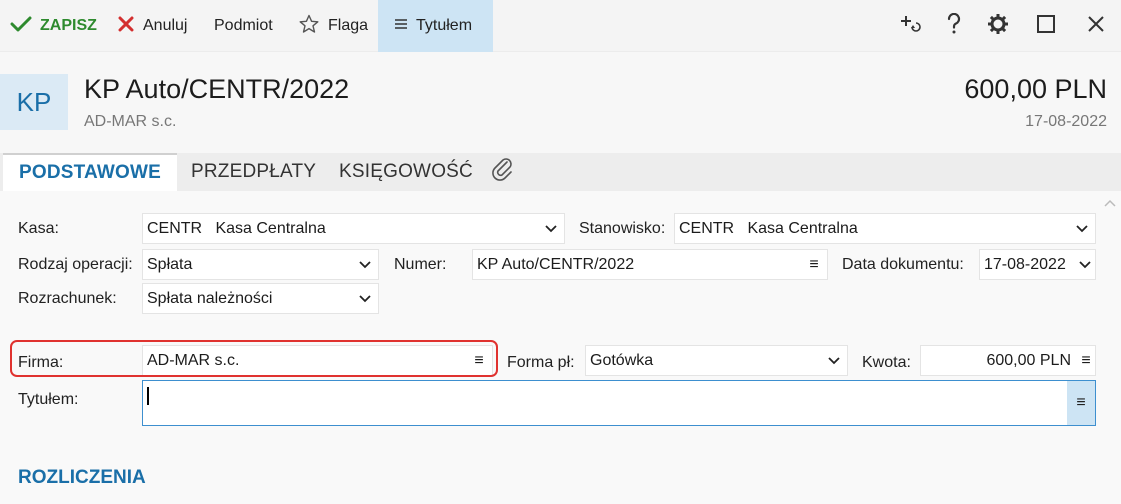  What do you see at coordinates (903, 264) in the screenshot?
I see `data-label: Data dokumentu:` at bounding box center [903, 264].